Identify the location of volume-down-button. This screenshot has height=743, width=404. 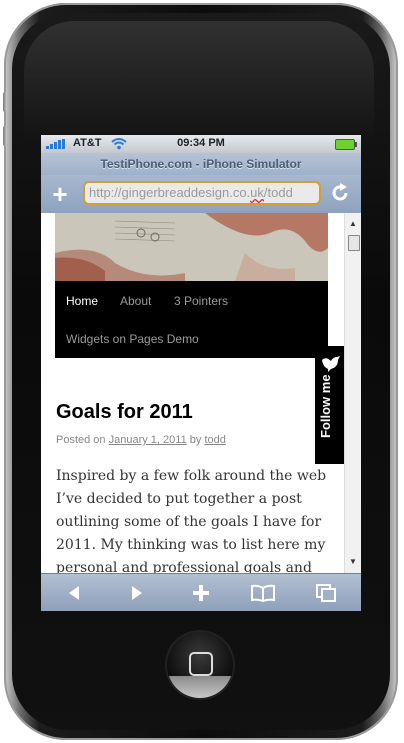
(5, 136).